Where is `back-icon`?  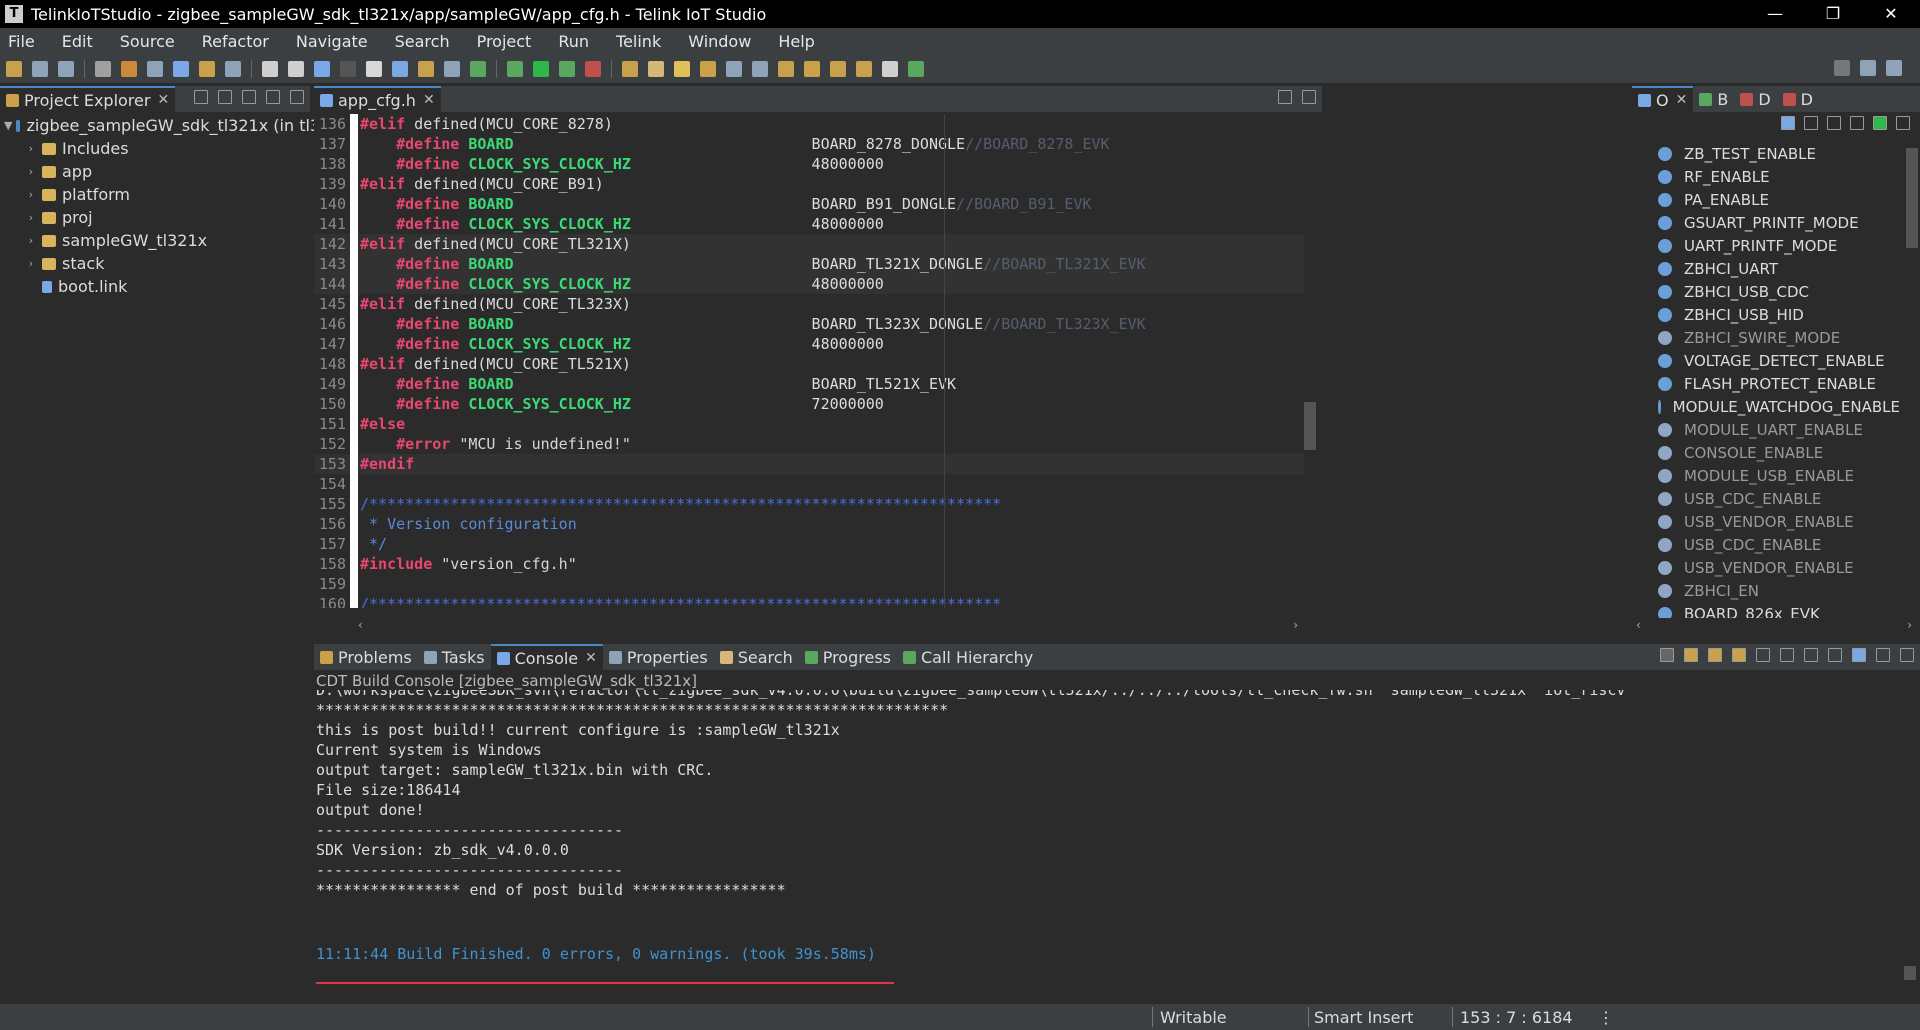
back-icon is located at coordinates (838, 68).